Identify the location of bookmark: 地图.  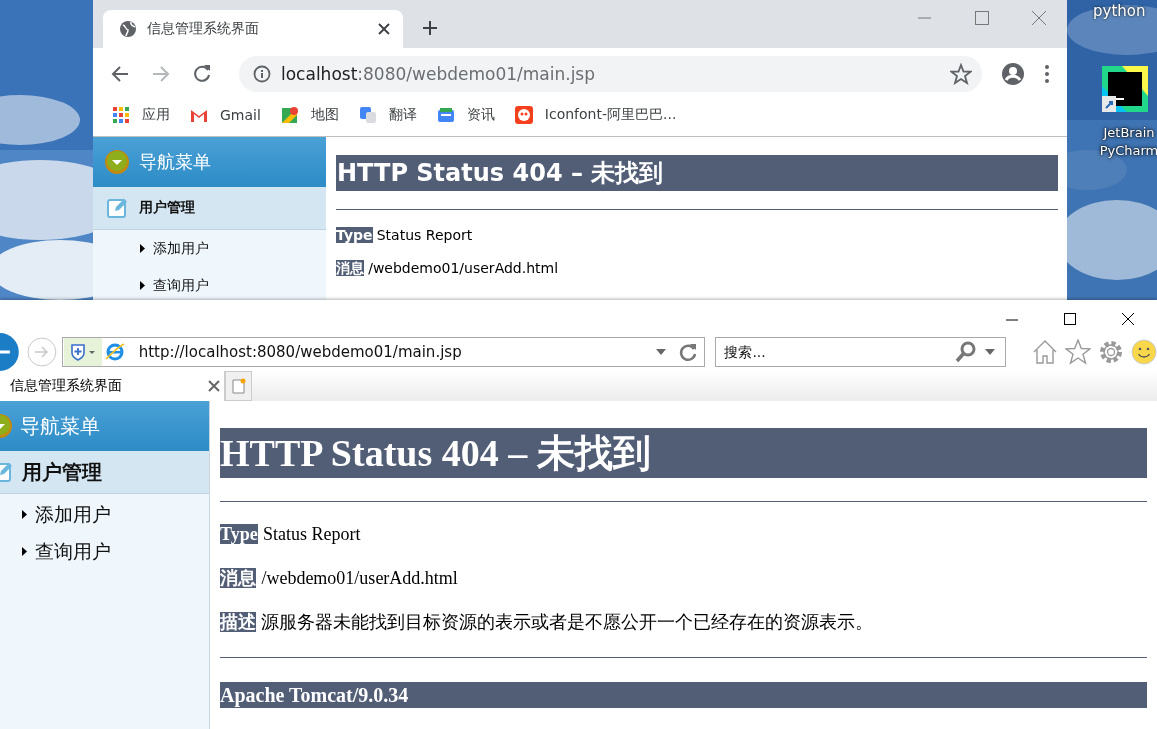
(309, 115).